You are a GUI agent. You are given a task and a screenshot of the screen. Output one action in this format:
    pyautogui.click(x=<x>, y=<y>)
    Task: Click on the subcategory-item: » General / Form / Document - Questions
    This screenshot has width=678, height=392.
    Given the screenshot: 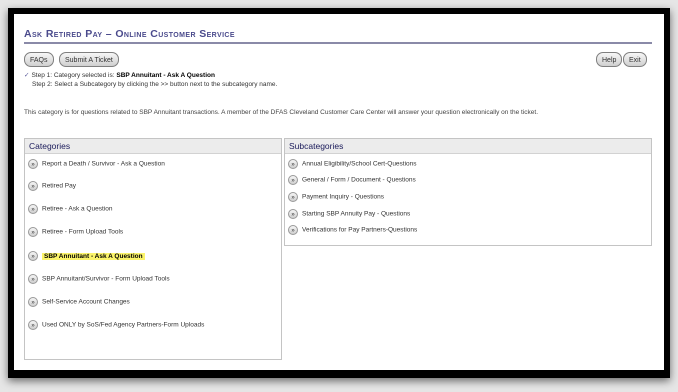 What is the action you would take?
    pyautogui.click(x=352, y=180)
    